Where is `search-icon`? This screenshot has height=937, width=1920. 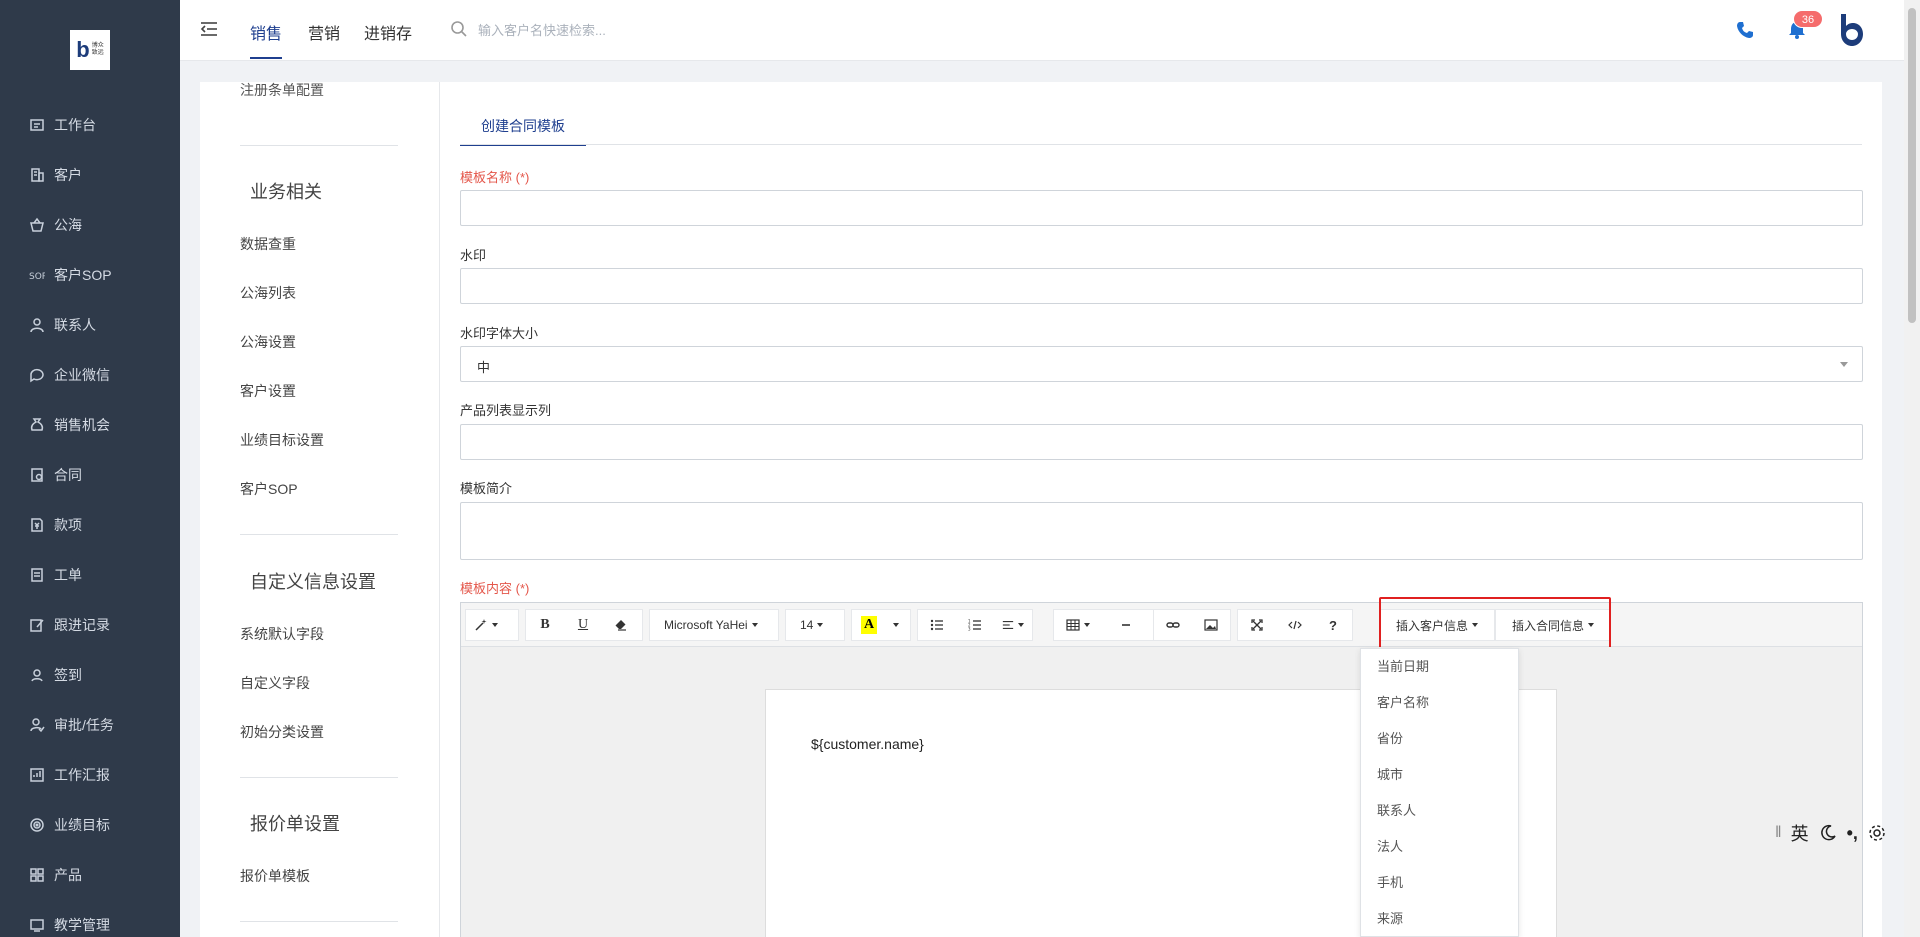 search-icon is located at coordinates (459, 29).